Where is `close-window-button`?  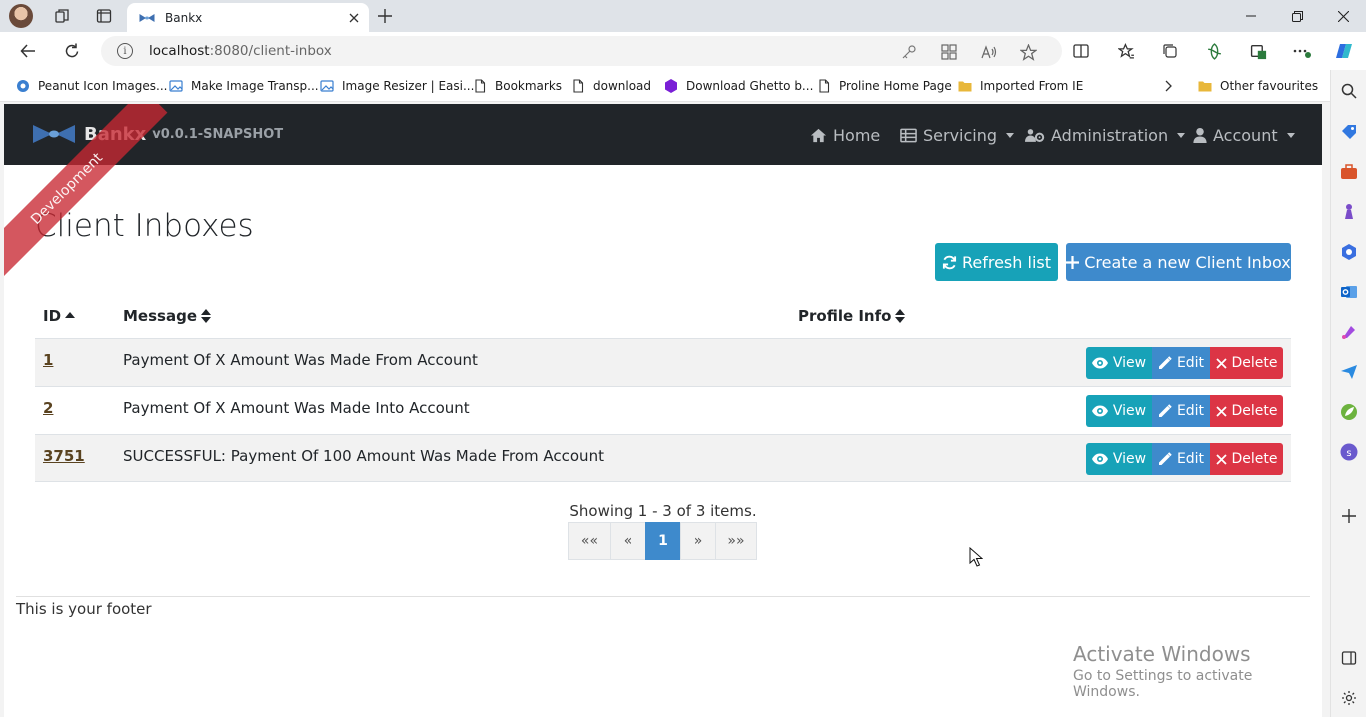
close-window-button is located at coordinates (1343, 16).